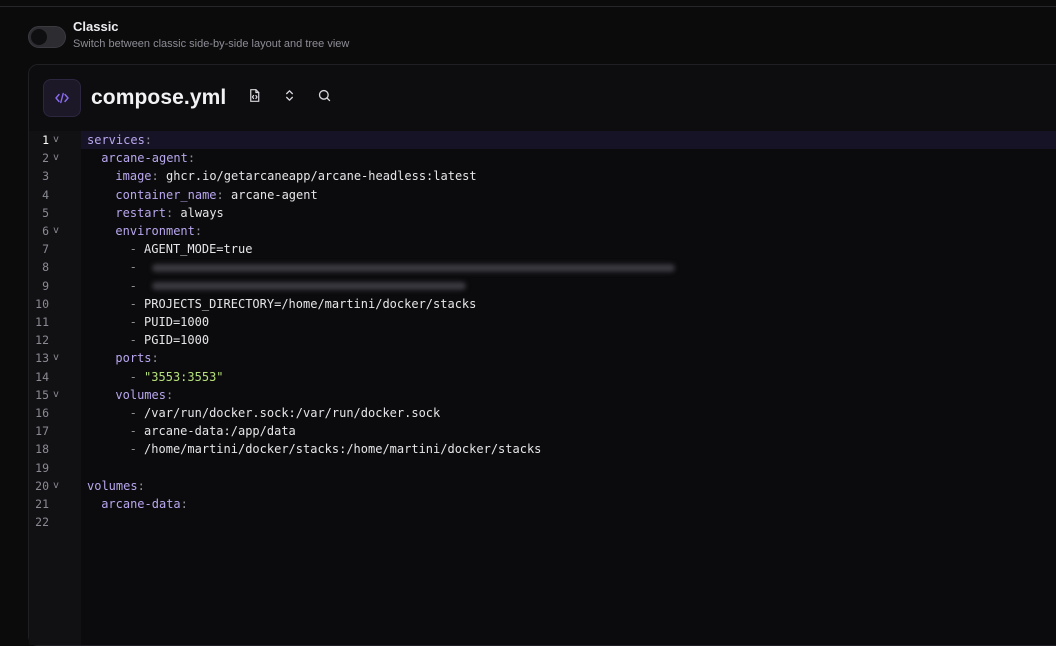  I want to click on line-number-text: 16, so click(42, 413).